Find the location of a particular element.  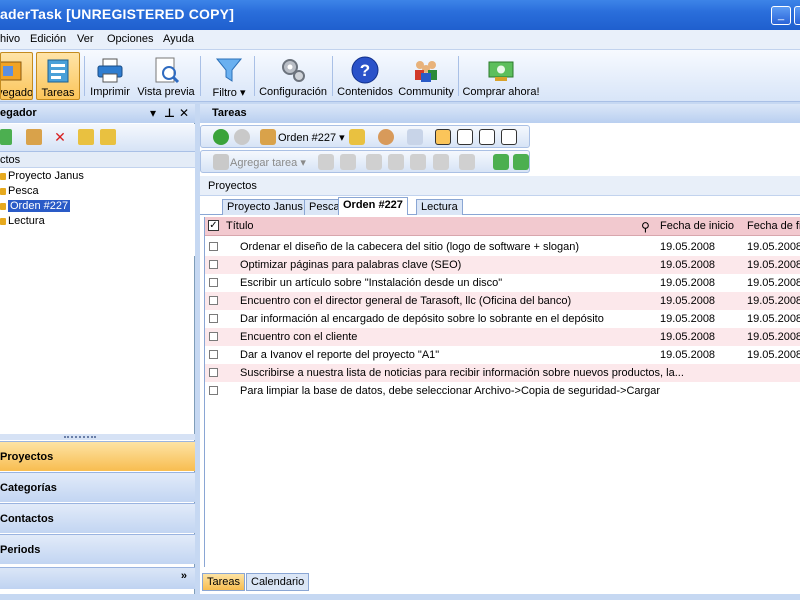

move-down-icon is located at coordinates (86, 137).